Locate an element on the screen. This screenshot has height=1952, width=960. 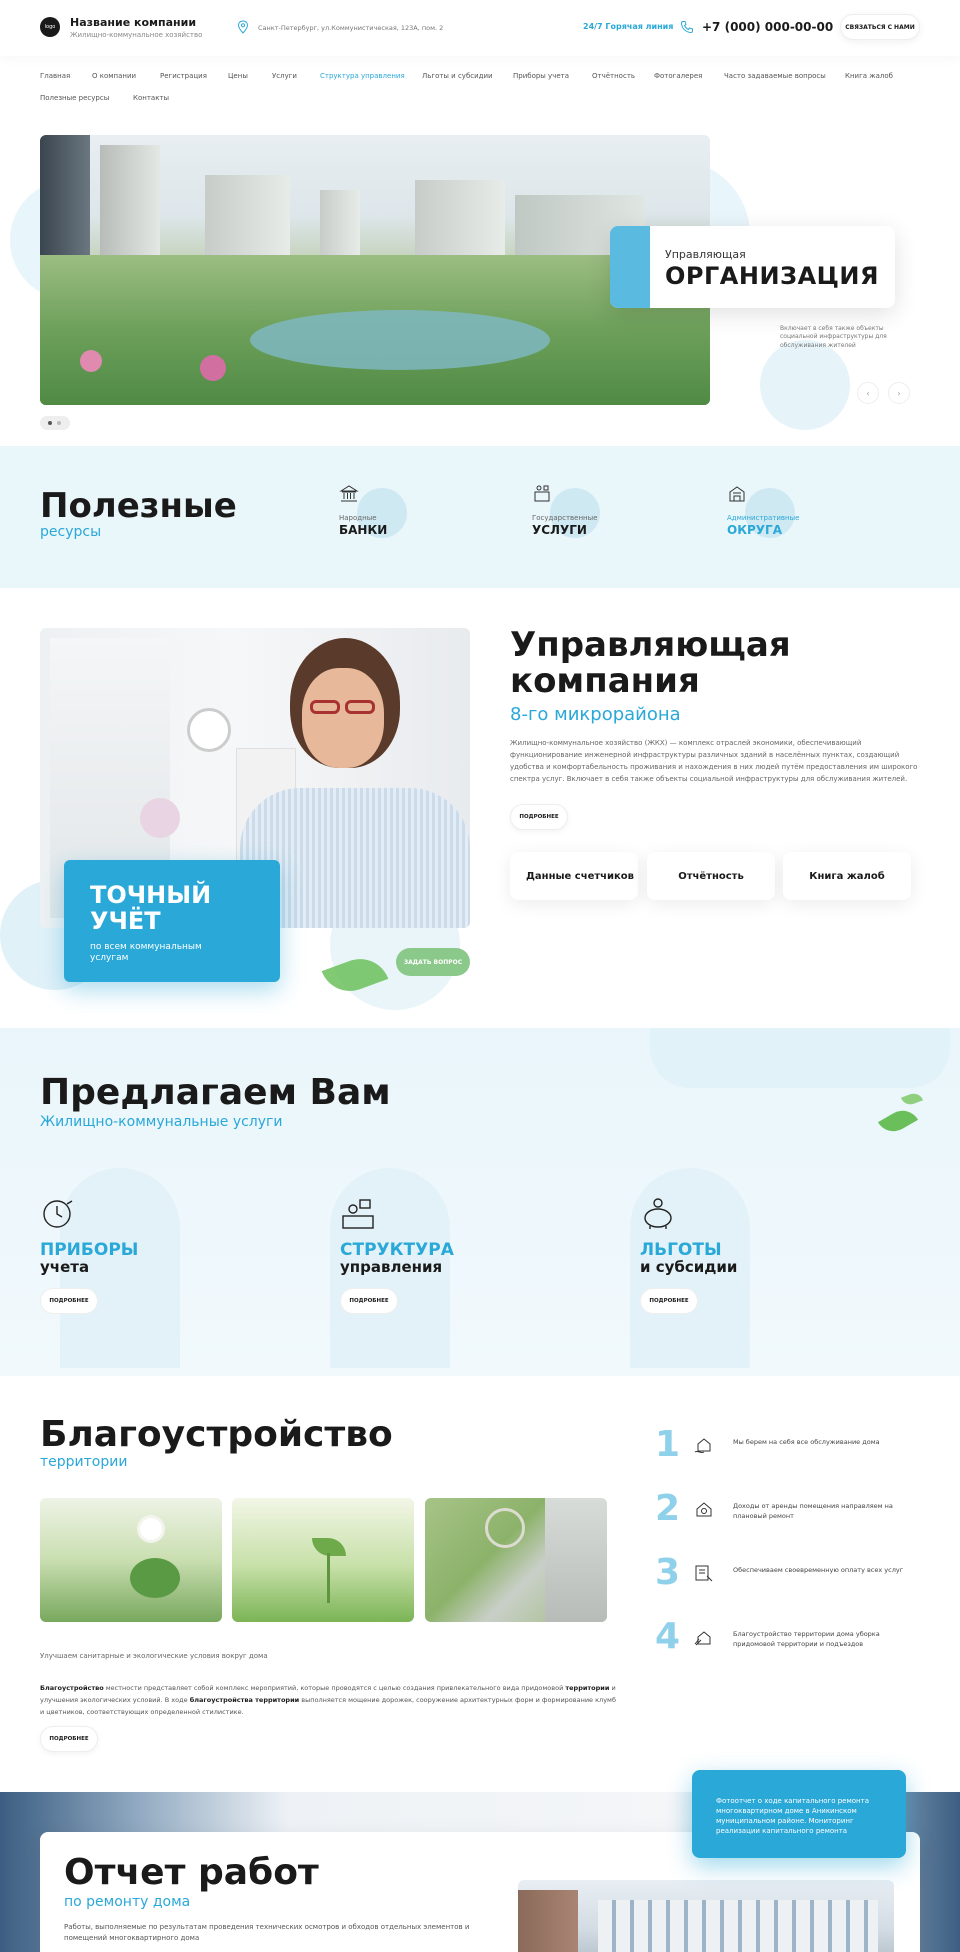
nav-item: Цены is located at coordinates (238, 76).